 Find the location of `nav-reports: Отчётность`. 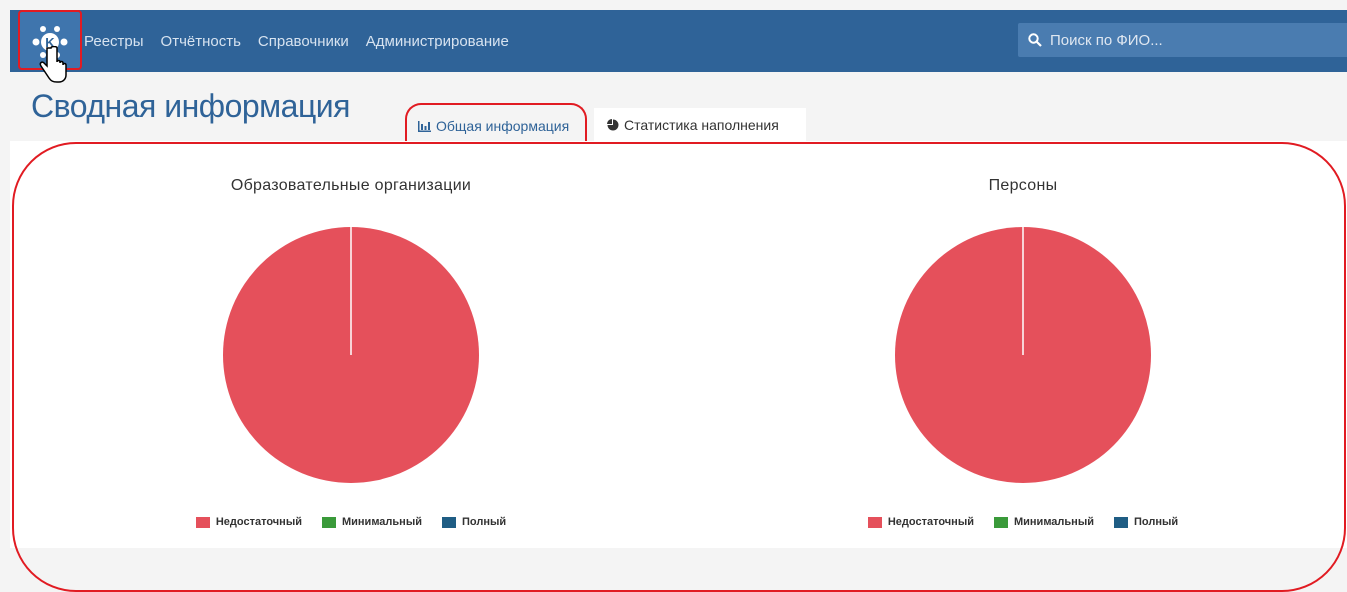

nav-reports: Отчётность is located at coordinates (201, 41).